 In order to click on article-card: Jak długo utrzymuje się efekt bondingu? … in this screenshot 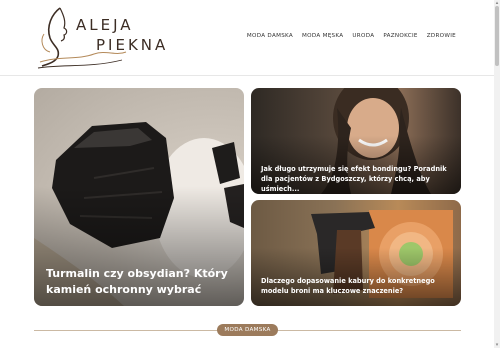, I will do `click(356, 141)`.